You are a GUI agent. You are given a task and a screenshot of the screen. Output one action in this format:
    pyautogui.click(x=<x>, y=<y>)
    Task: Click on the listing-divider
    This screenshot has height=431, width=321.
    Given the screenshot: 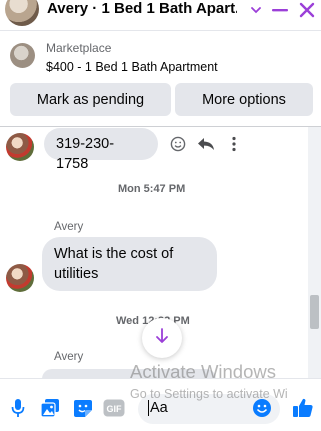 What is the action you would take?
    pyautogui.click(x=160, y=126)
    